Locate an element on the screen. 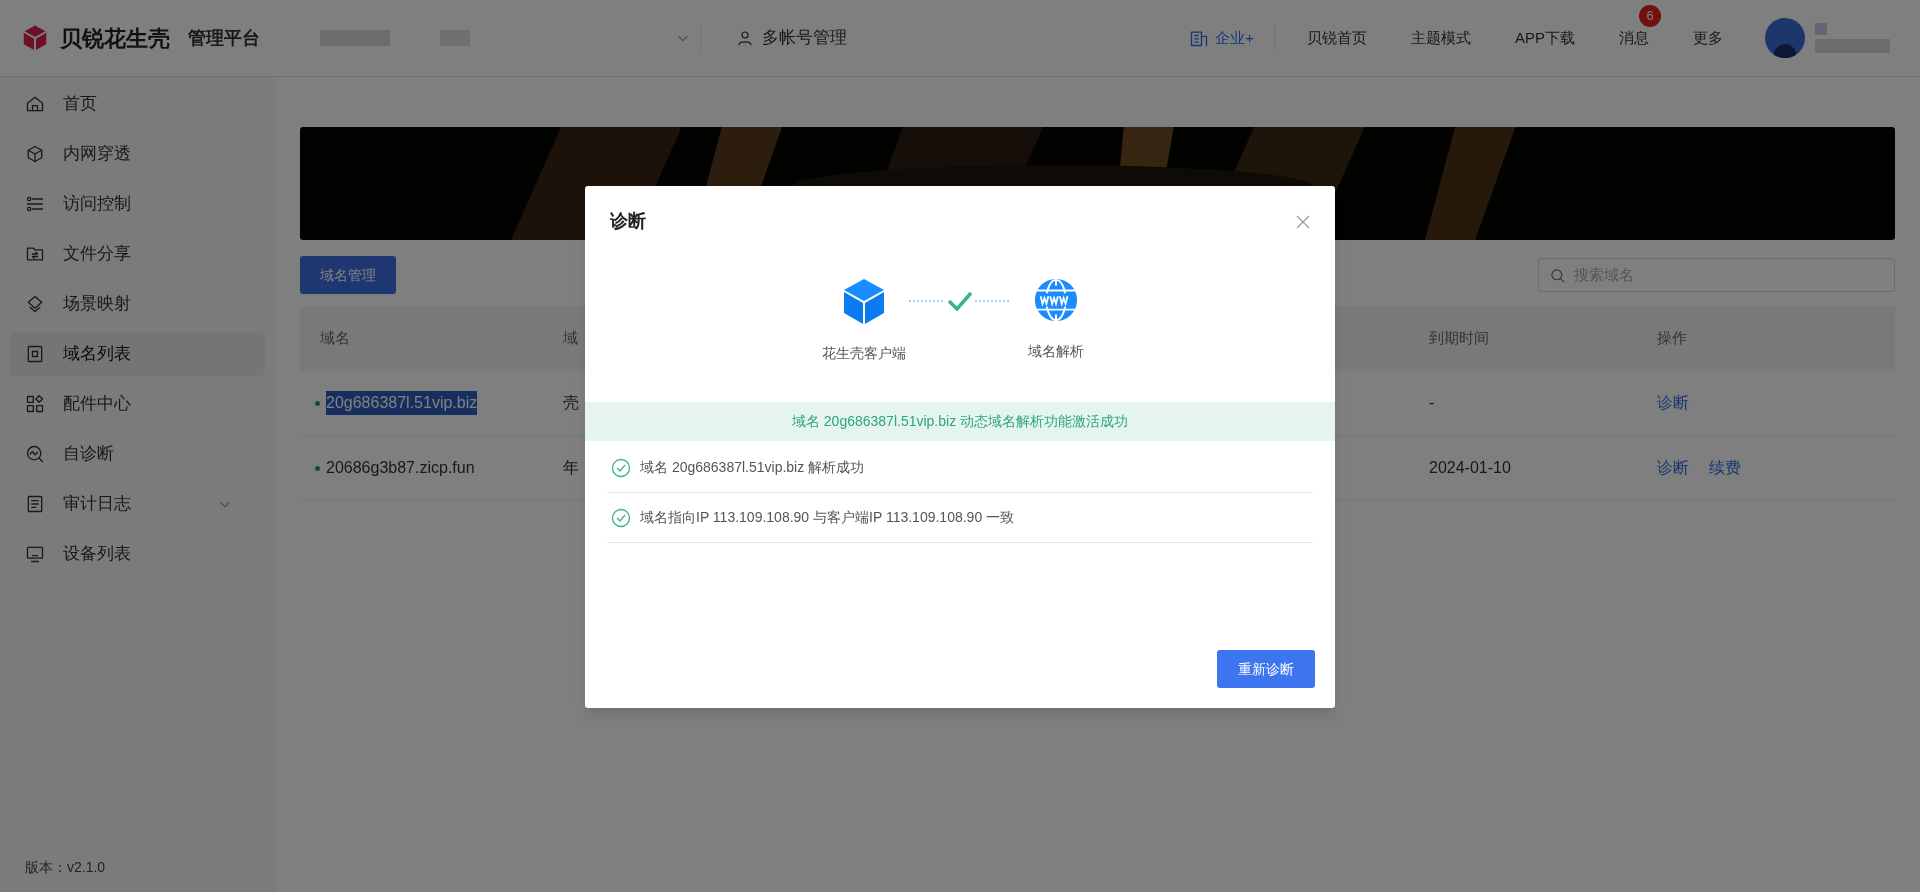  sidebar-item: 内网穿透 is located at coordinates (137, 154).